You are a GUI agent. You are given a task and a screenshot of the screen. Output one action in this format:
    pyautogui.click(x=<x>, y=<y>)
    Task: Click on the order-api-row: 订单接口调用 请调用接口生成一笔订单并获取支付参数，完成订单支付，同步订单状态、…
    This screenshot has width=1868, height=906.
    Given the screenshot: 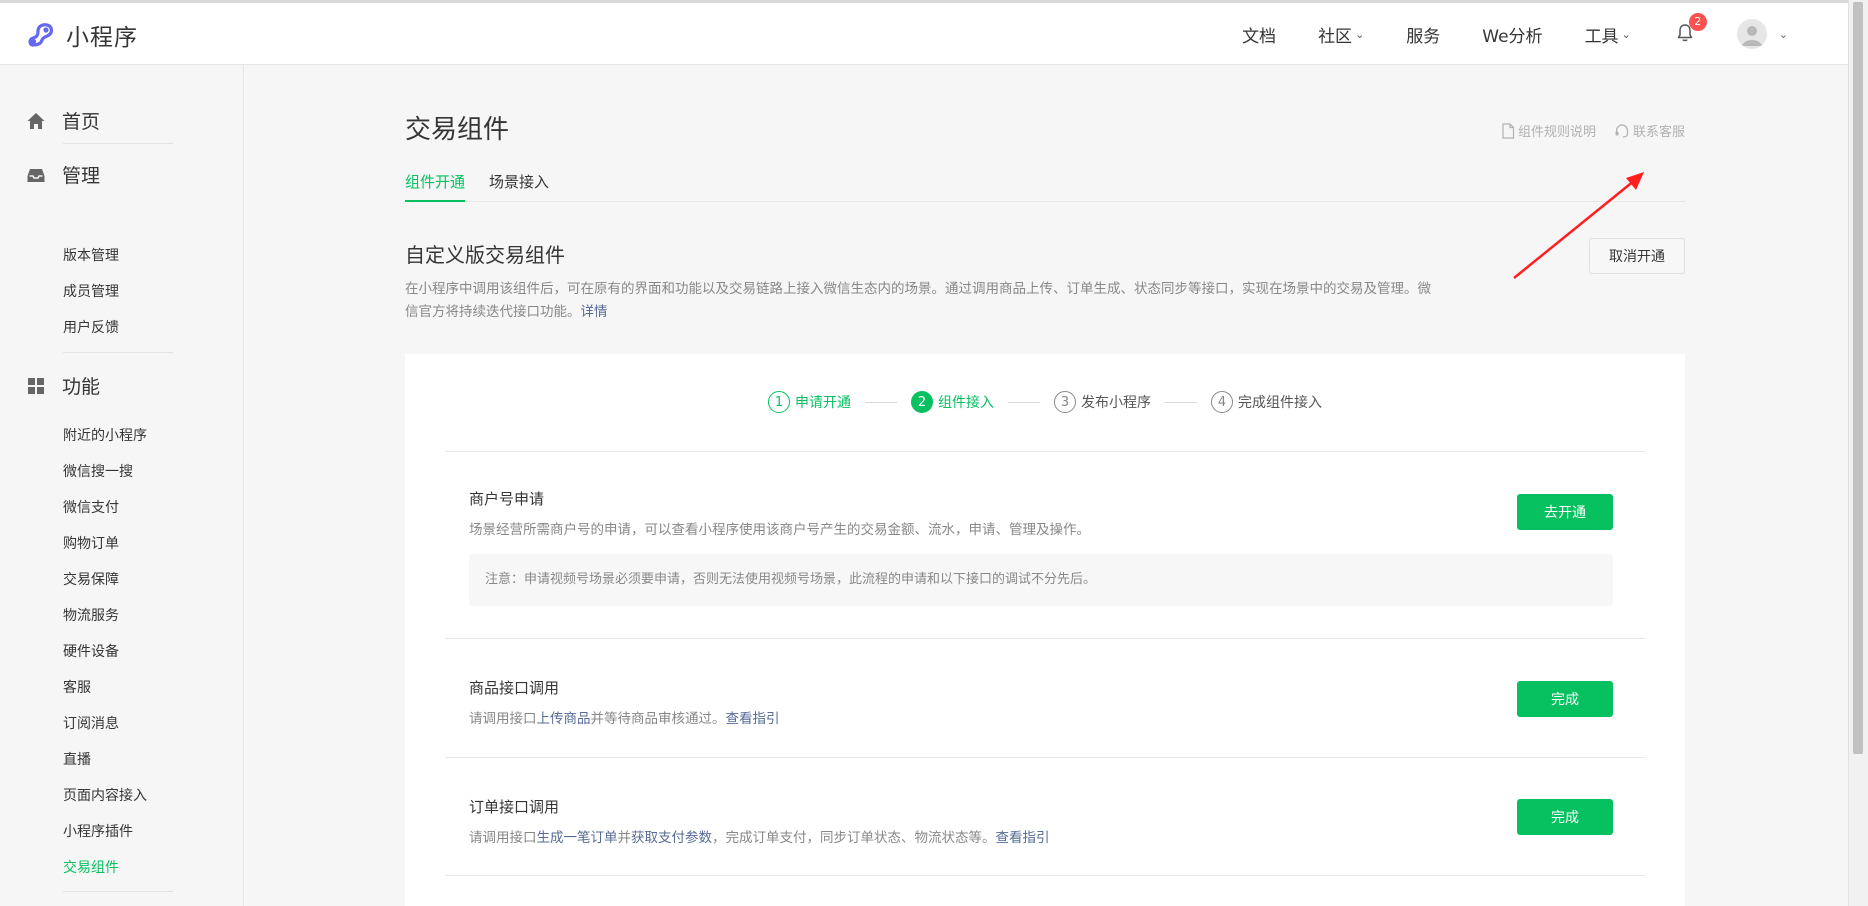 What is the action you would take?
    pyautogui.click(x=1045, y=816)
    